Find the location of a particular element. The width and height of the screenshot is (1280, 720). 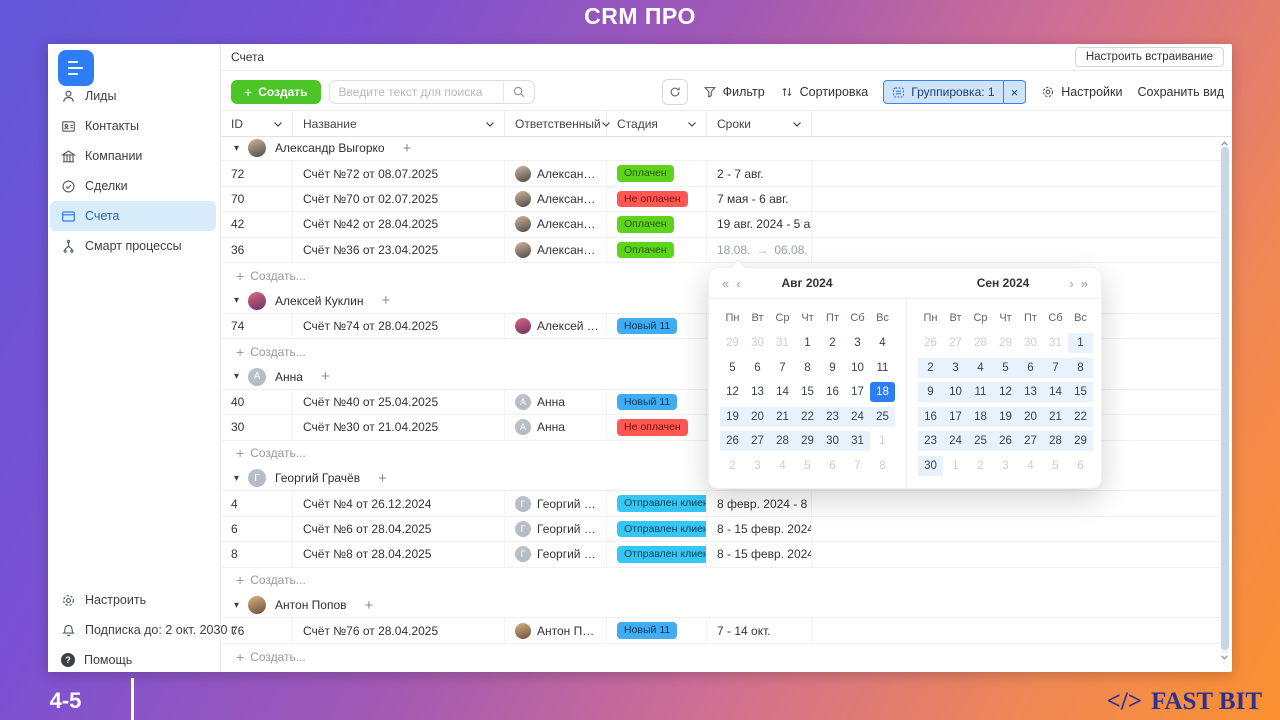

calendar-day: 13 is located at coordinates (1030, 392).